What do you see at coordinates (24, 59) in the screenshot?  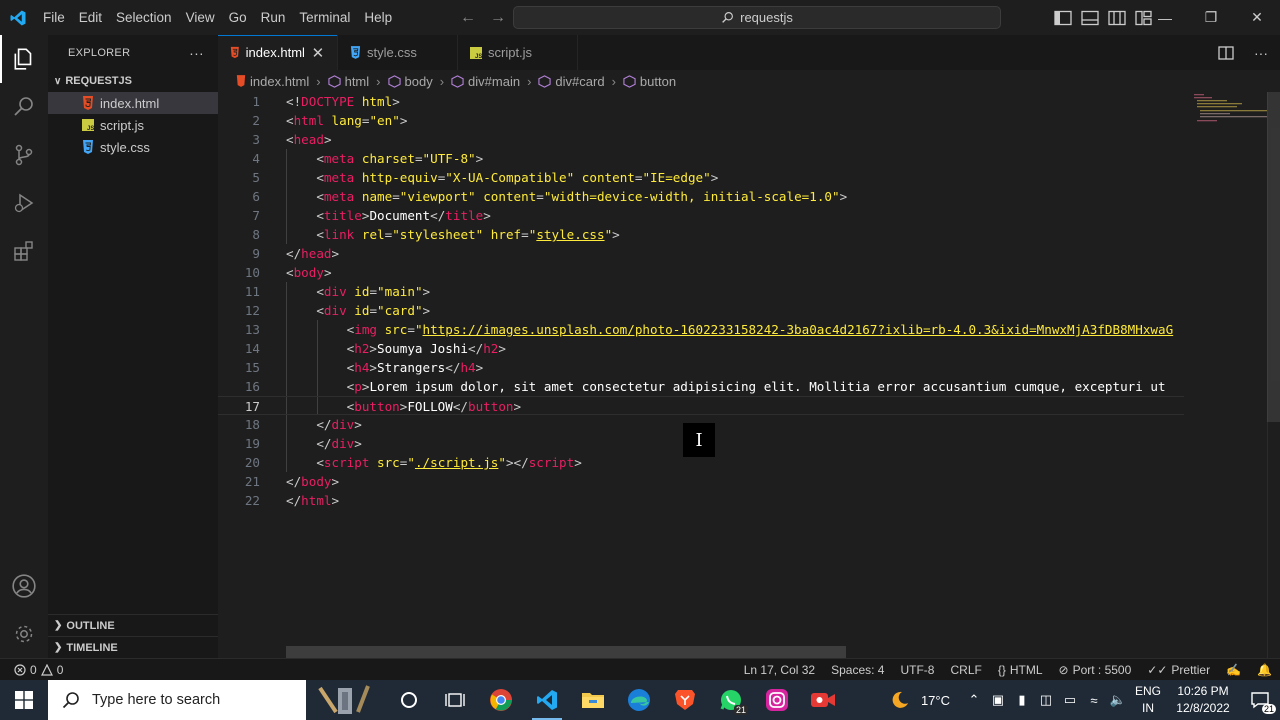 I see `explorer-icon` at bounding box center [24, 59].